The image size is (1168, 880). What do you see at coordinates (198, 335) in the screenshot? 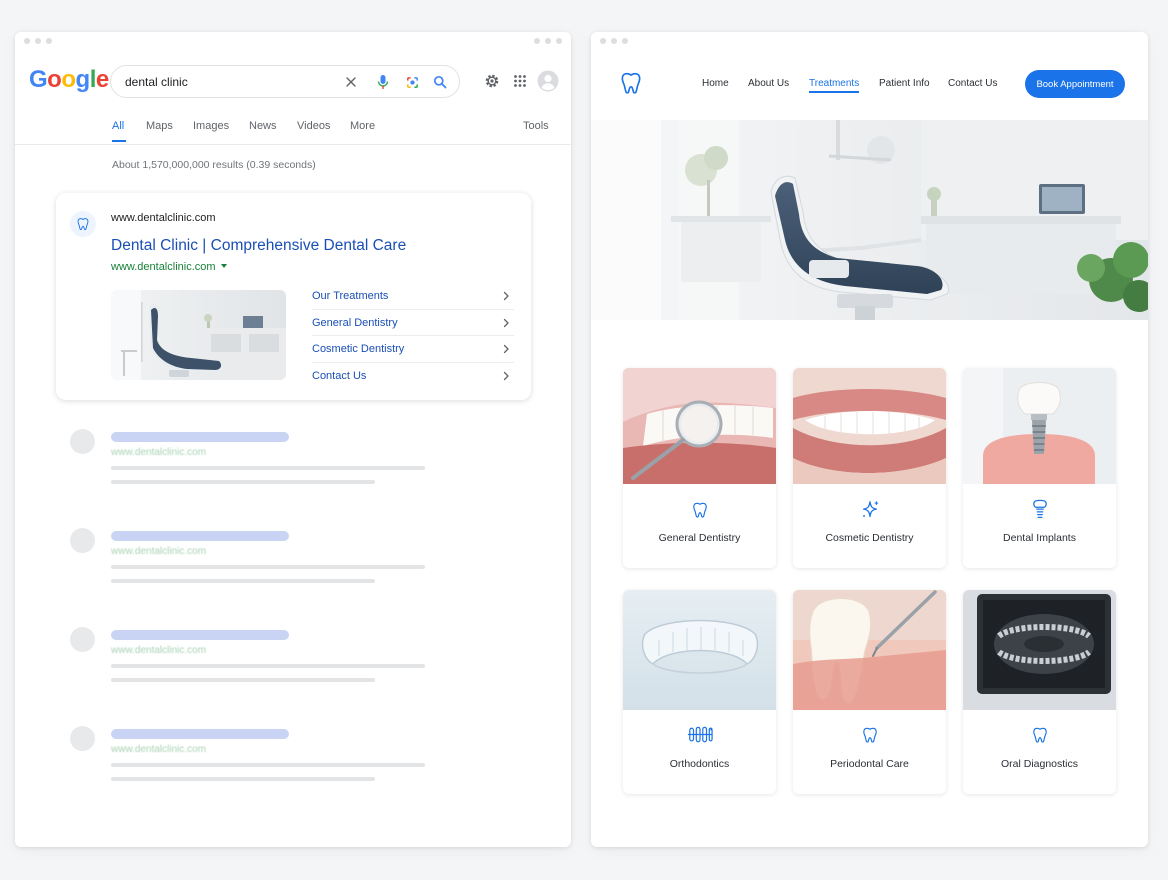
I see `result-thumbnail-dental-chair` at bounding box center [198, 335].